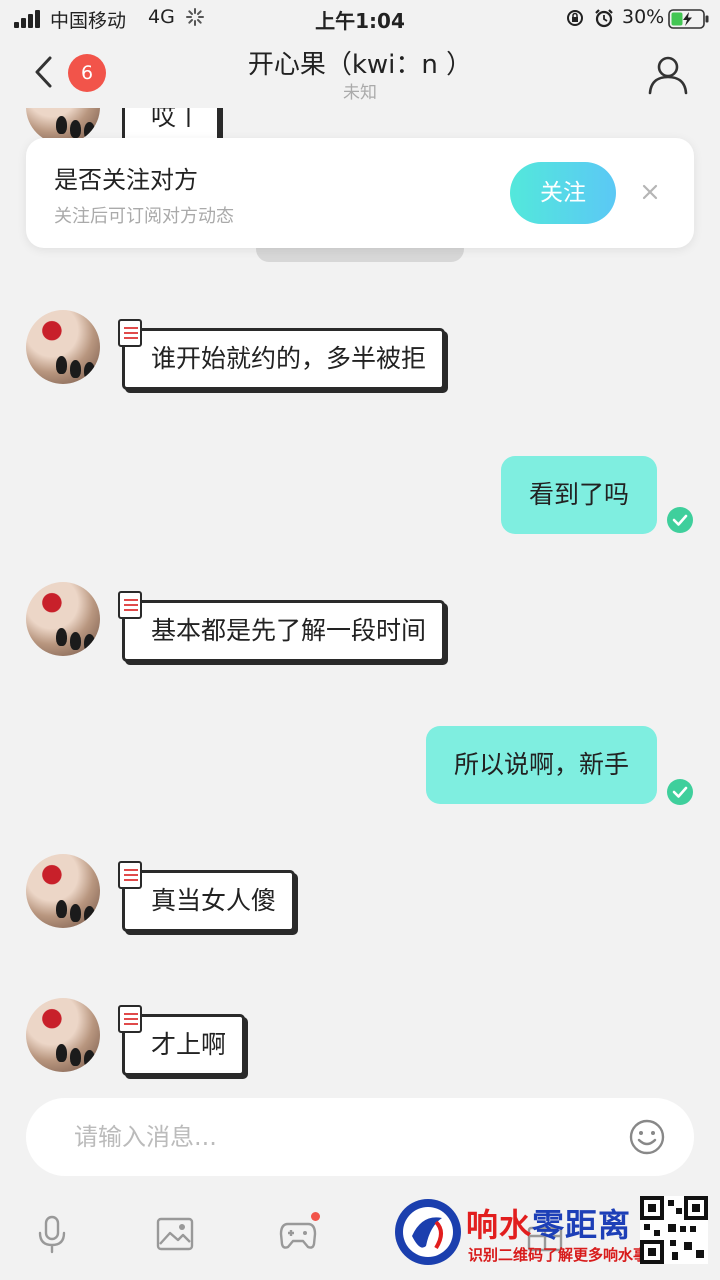 The image size is (720, 1280). What do you see at coordinates (360, 93) in the screenshot?
I see `chat-subtitle: 未知` at bounding box center [360, 93].